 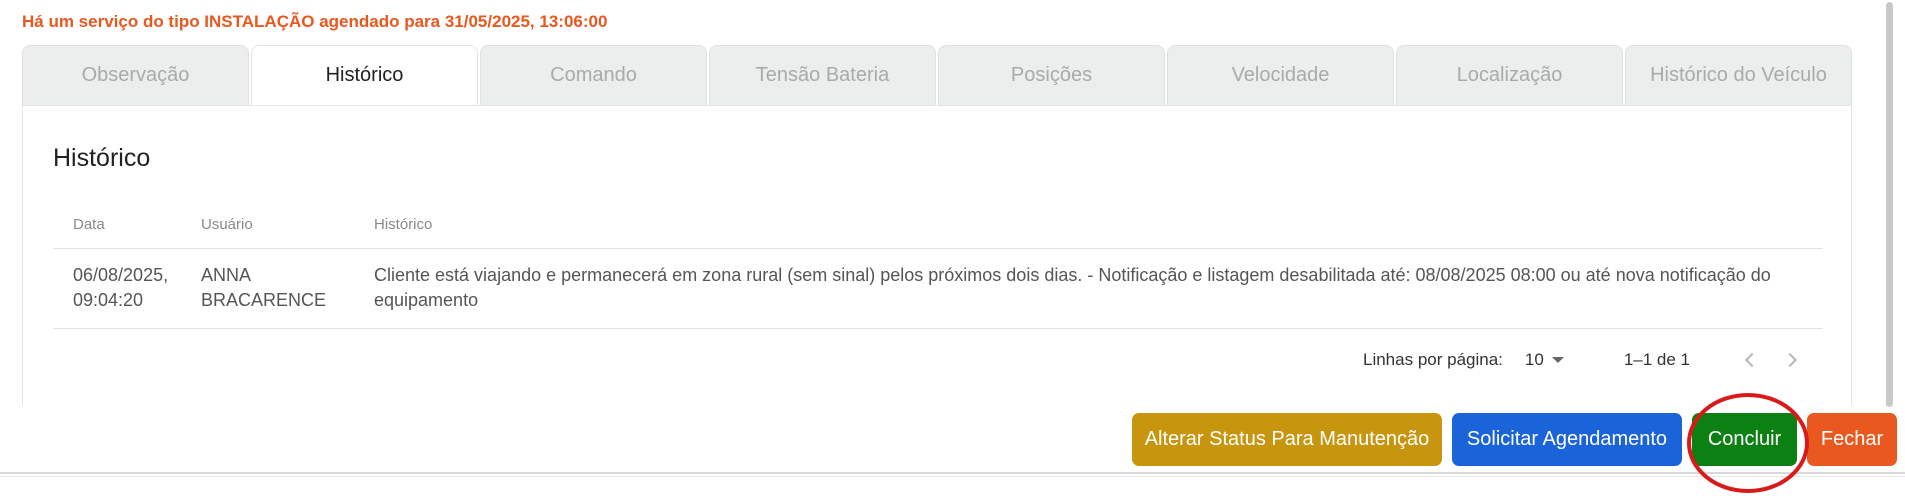 I want to click on change-status-maintenance-button: Alterar Status Para Manutenção, so click(x=1287, y=439).